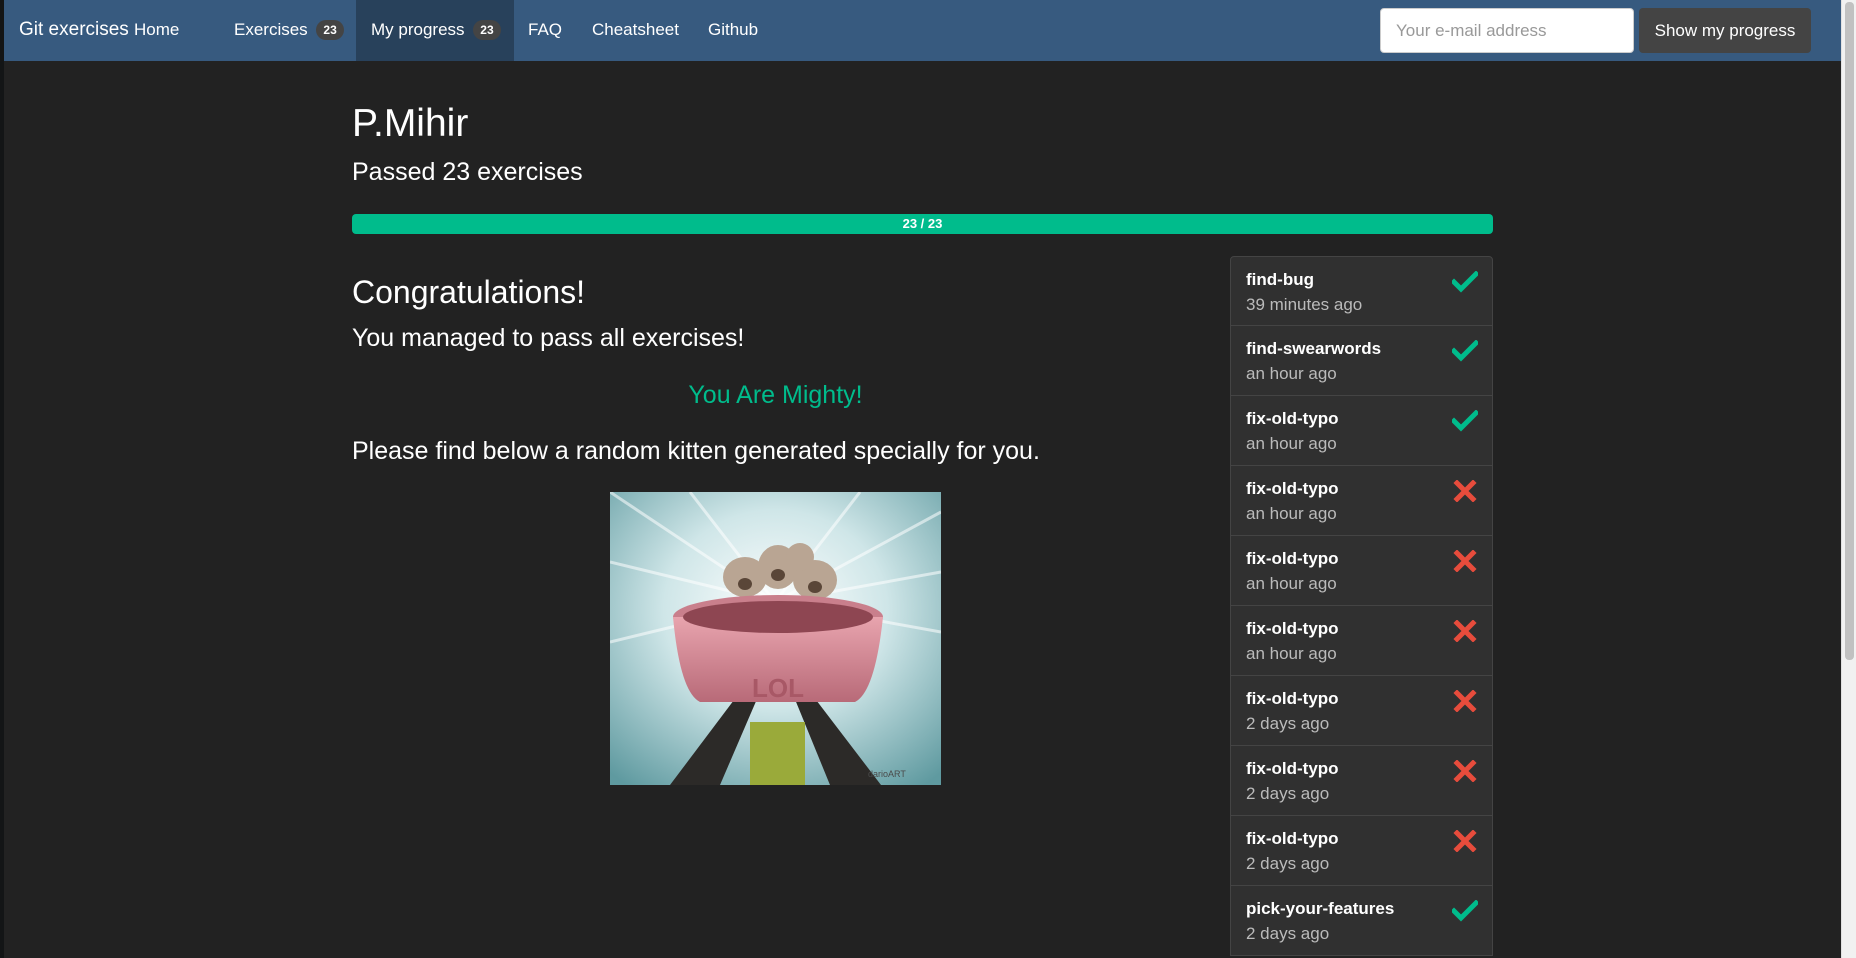 The height and width of the screenshot is (958, 1856). I want to click on exercises-count-badge: 23, so click(330, 30).